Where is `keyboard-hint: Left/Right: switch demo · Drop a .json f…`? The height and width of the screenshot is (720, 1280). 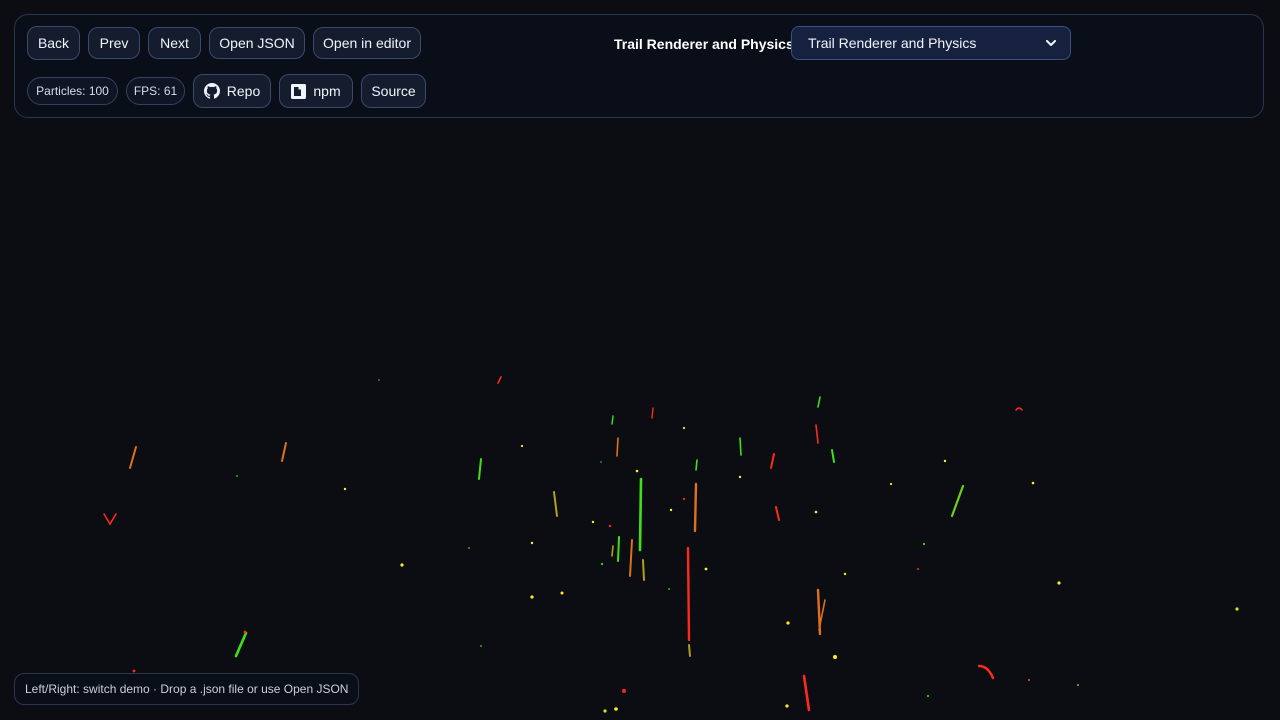 keyboard-hint: Left/Right: switch demo · Drop a .json f… is located at coordinates (187, 689).